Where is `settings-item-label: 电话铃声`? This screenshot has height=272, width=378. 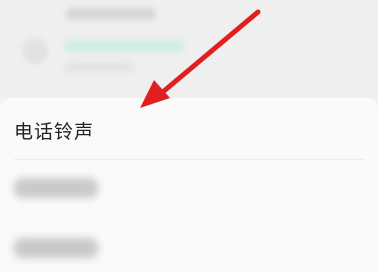 settings-item-label: 电话铃声 is located at coordinates (54, 132).